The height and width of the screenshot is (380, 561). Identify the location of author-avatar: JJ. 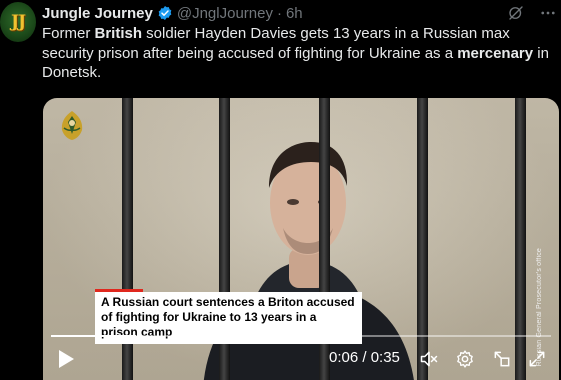
(18, 22).